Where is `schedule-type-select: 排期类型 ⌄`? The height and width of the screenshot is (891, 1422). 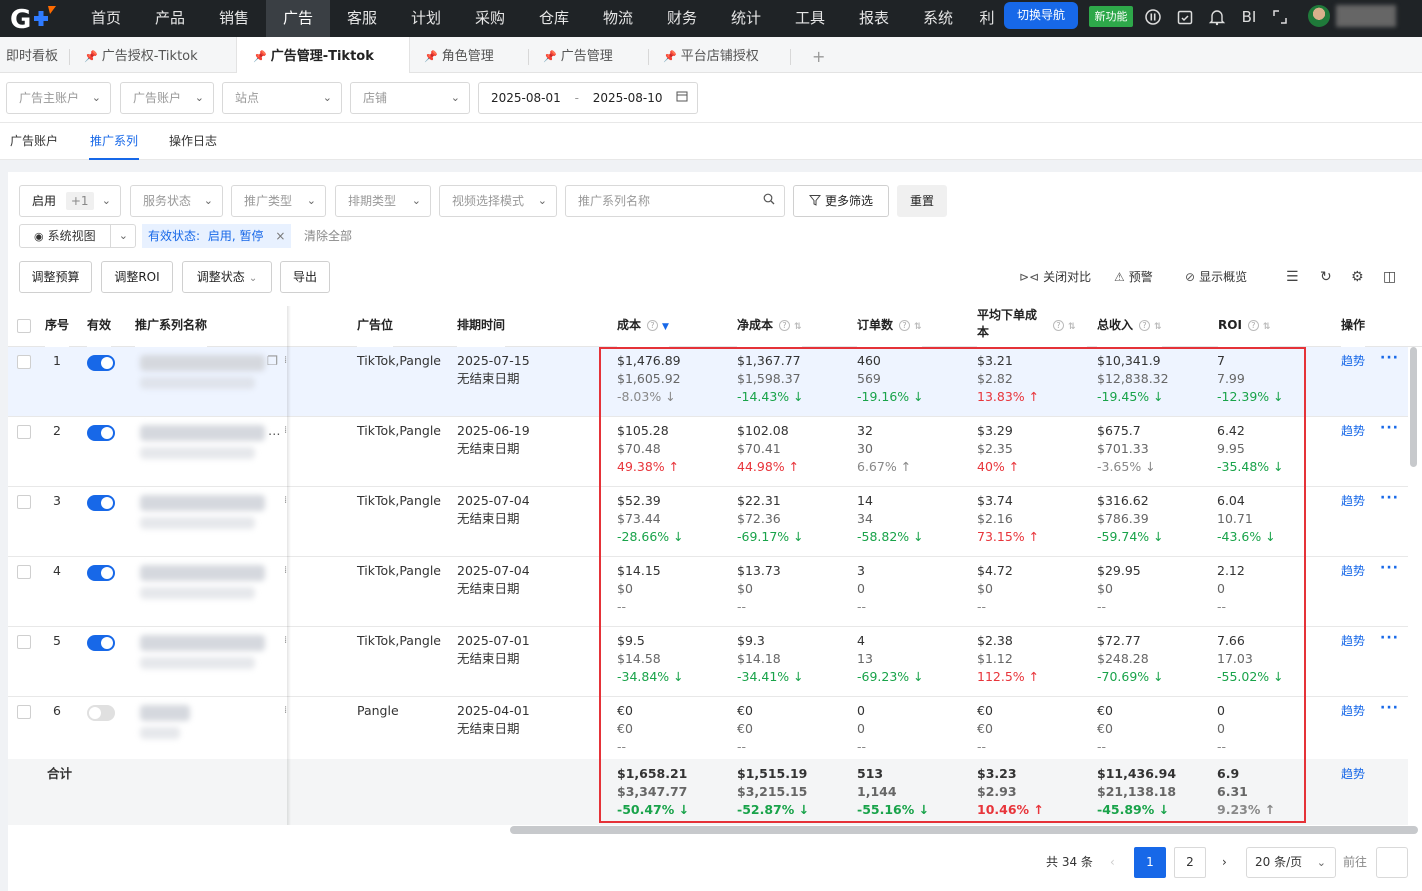 schedule-type-select: 排期类型 ⌄ is located at coordinates (383, 201).